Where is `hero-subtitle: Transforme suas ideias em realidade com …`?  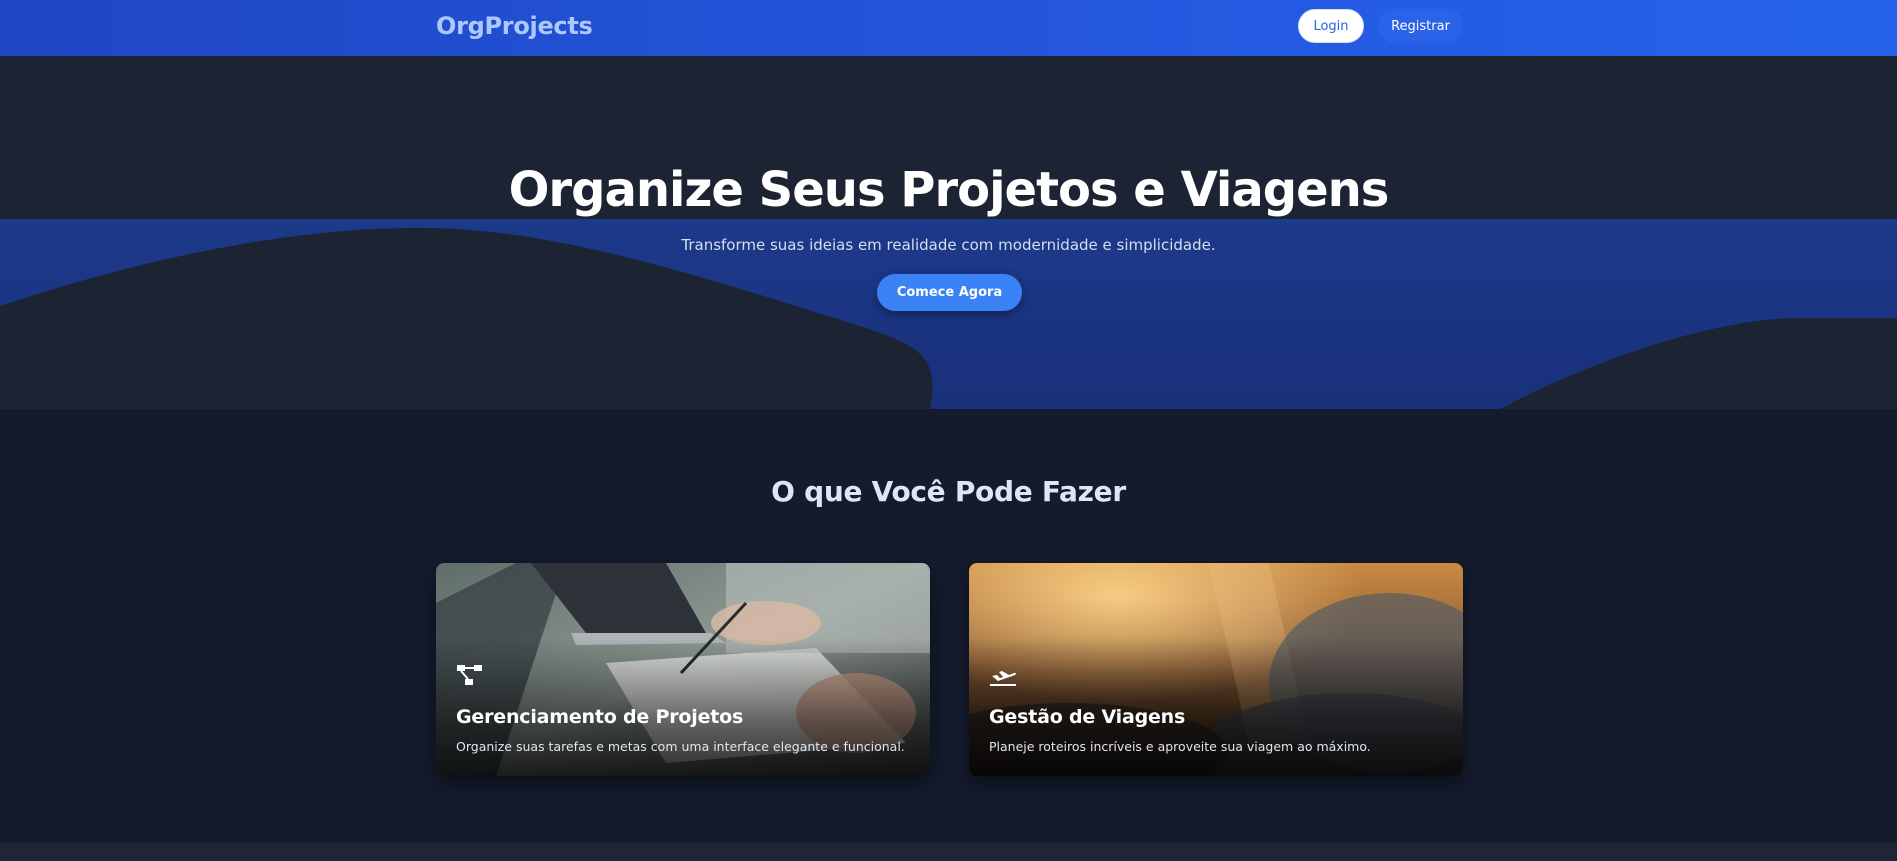
hero-subtitle: Transforme suas ideias em realidade com … is located at coordinates (948, 245).